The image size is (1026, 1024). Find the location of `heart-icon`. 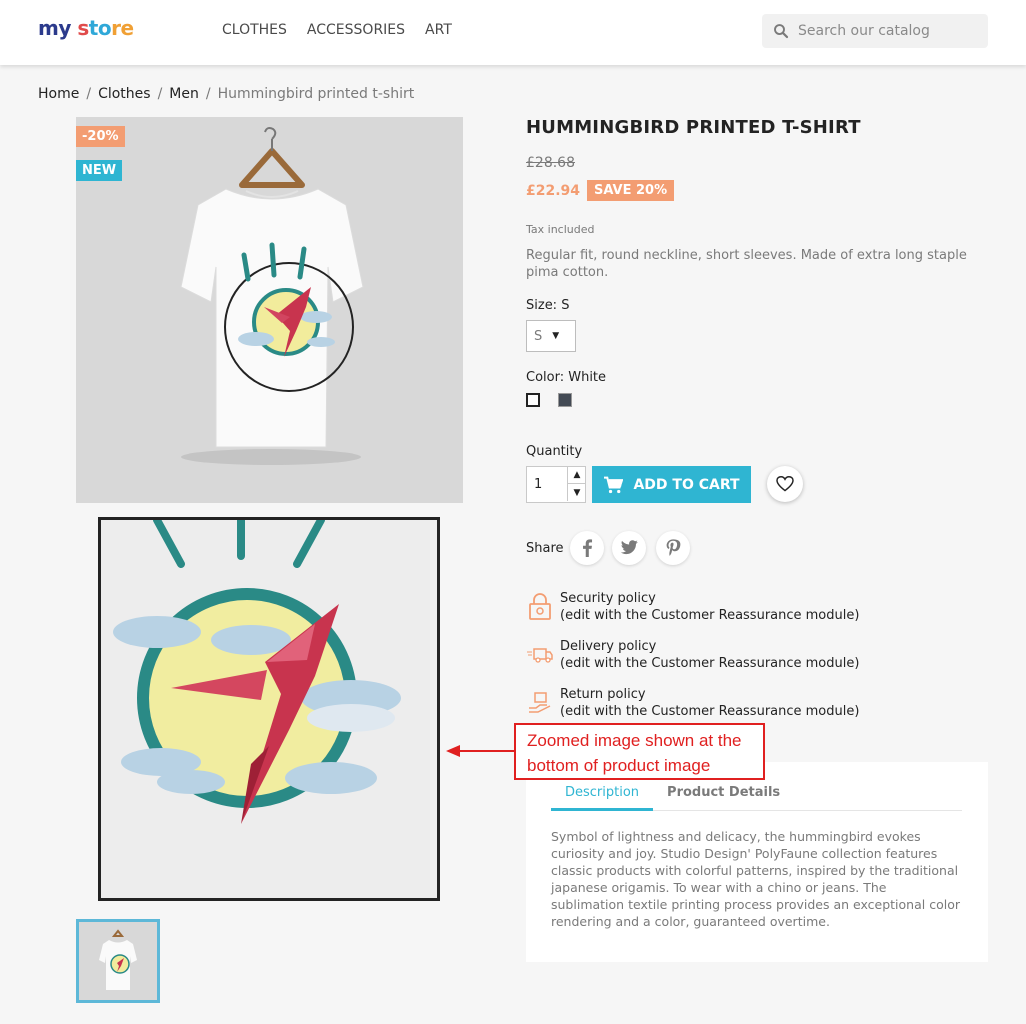

heart-icon is located at coordinates (785, 484).